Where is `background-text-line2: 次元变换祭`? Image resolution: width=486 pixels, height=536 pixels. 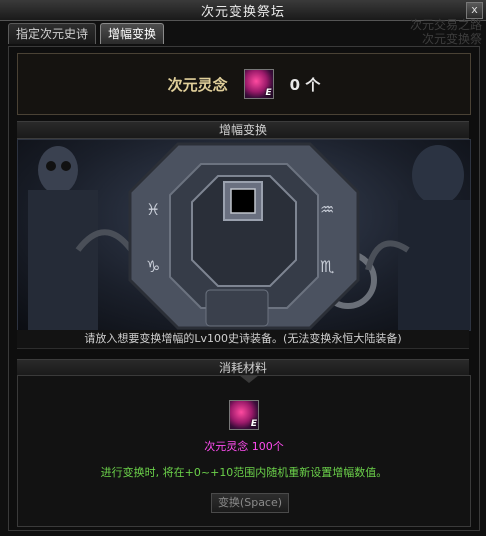
background-text-line2: 次元变换祭 is located at coordinates (451, 39).